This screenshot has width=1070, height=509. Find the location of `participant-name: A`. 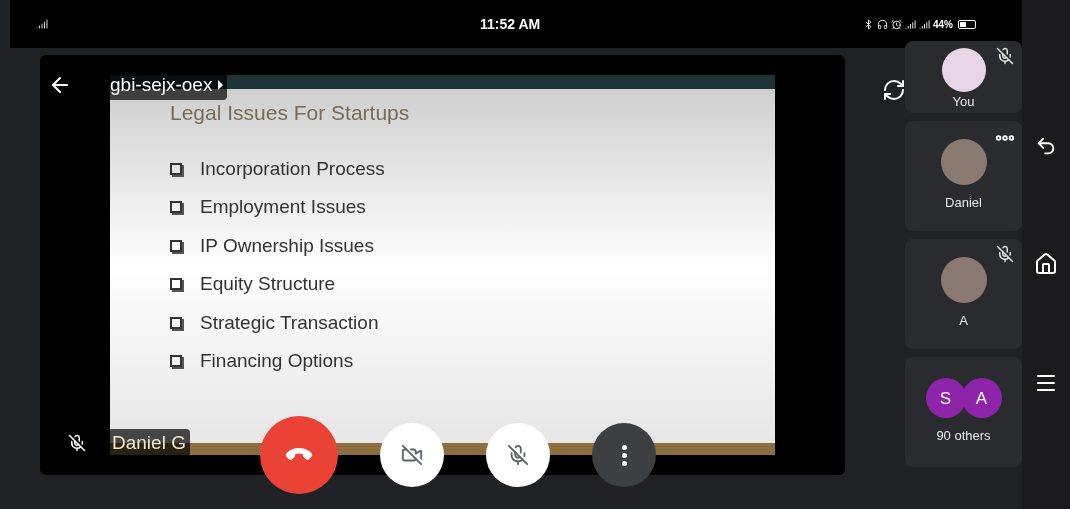

participant-name: A is located at coordinates (963, 321).